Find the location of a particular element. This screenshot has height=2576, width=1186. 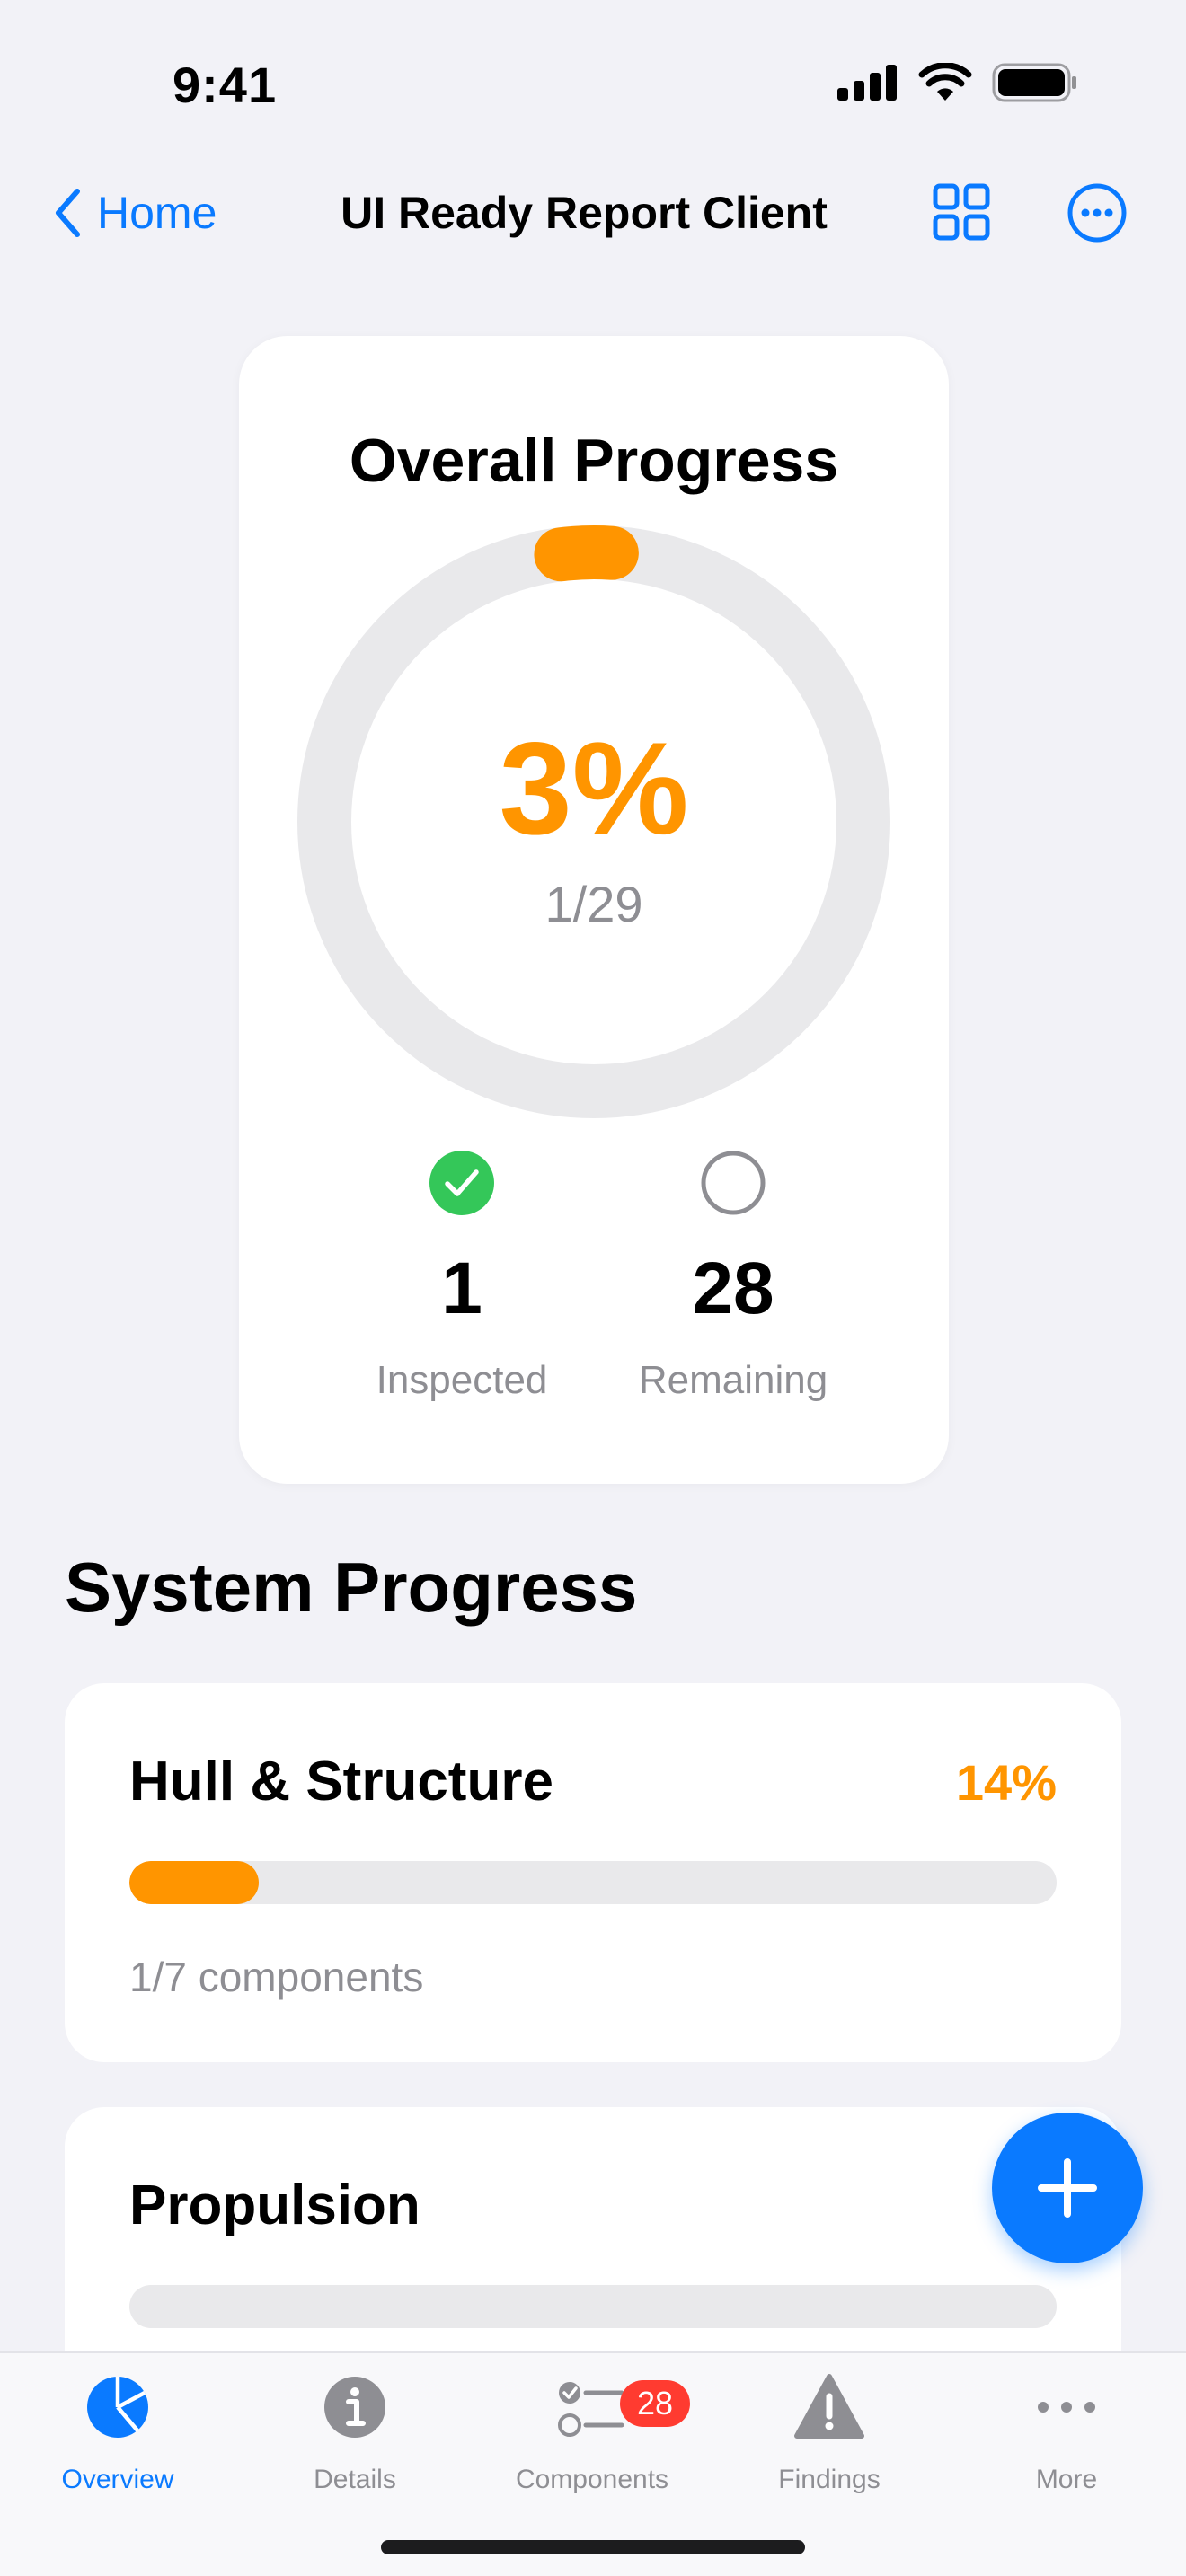

tab-more: More is located at coordinates (1066, 2433).